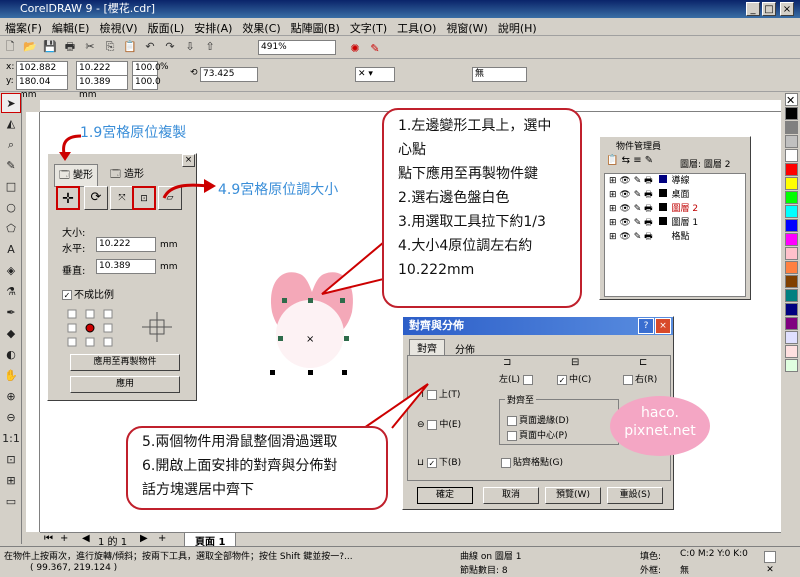 The width and height of the screenshot is (800, 577). I want to click on rotate-button: ⟳, so click(96, 198).